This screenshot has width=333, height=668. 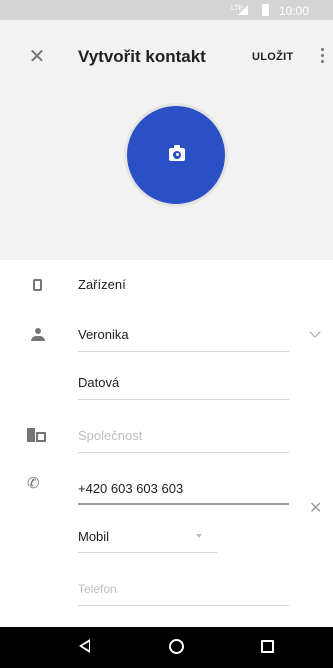 I want to click on more-options-icon, so click(x=322, y=56).